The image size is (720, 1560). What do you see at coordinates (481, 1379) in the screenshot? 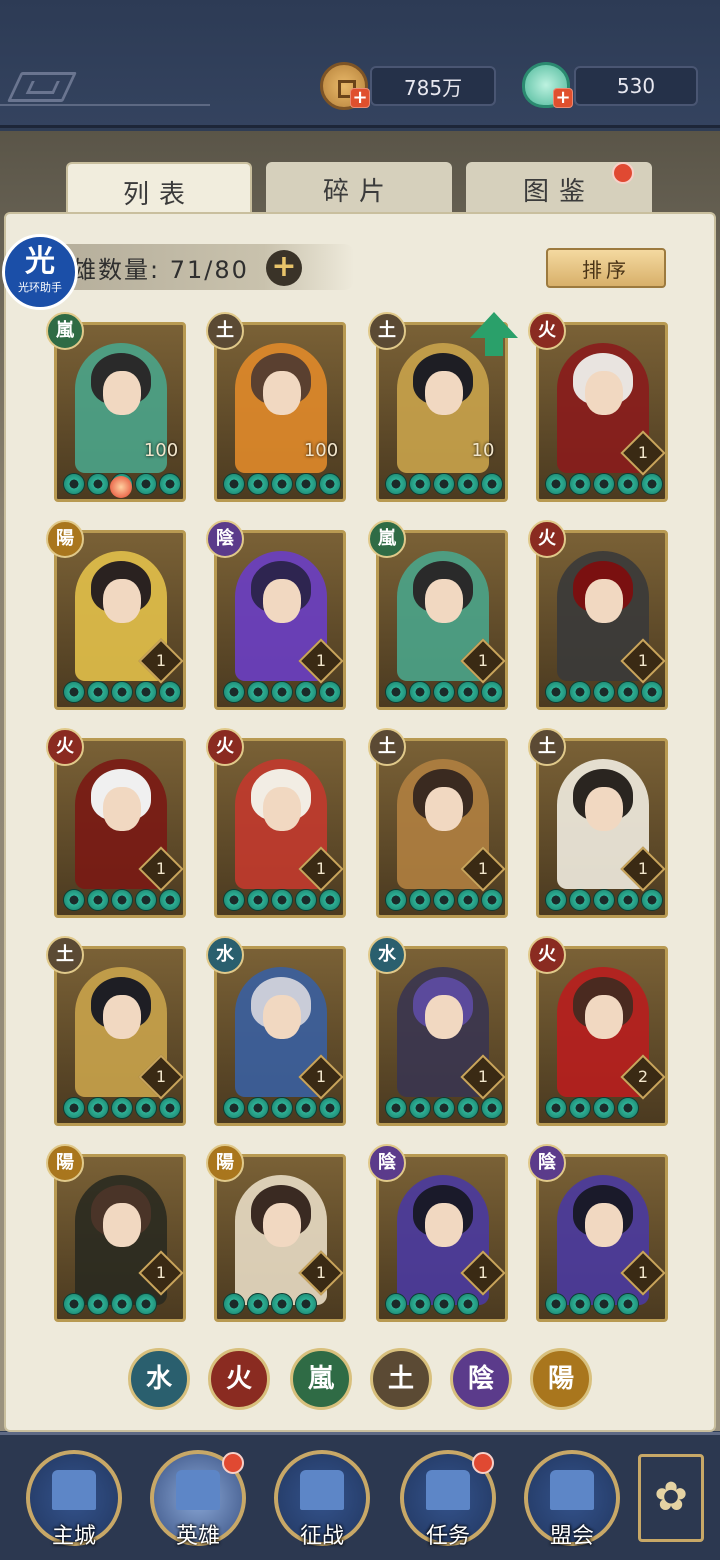
I see `filter-yin-button: 陰` at bounding box center [481, 1379].